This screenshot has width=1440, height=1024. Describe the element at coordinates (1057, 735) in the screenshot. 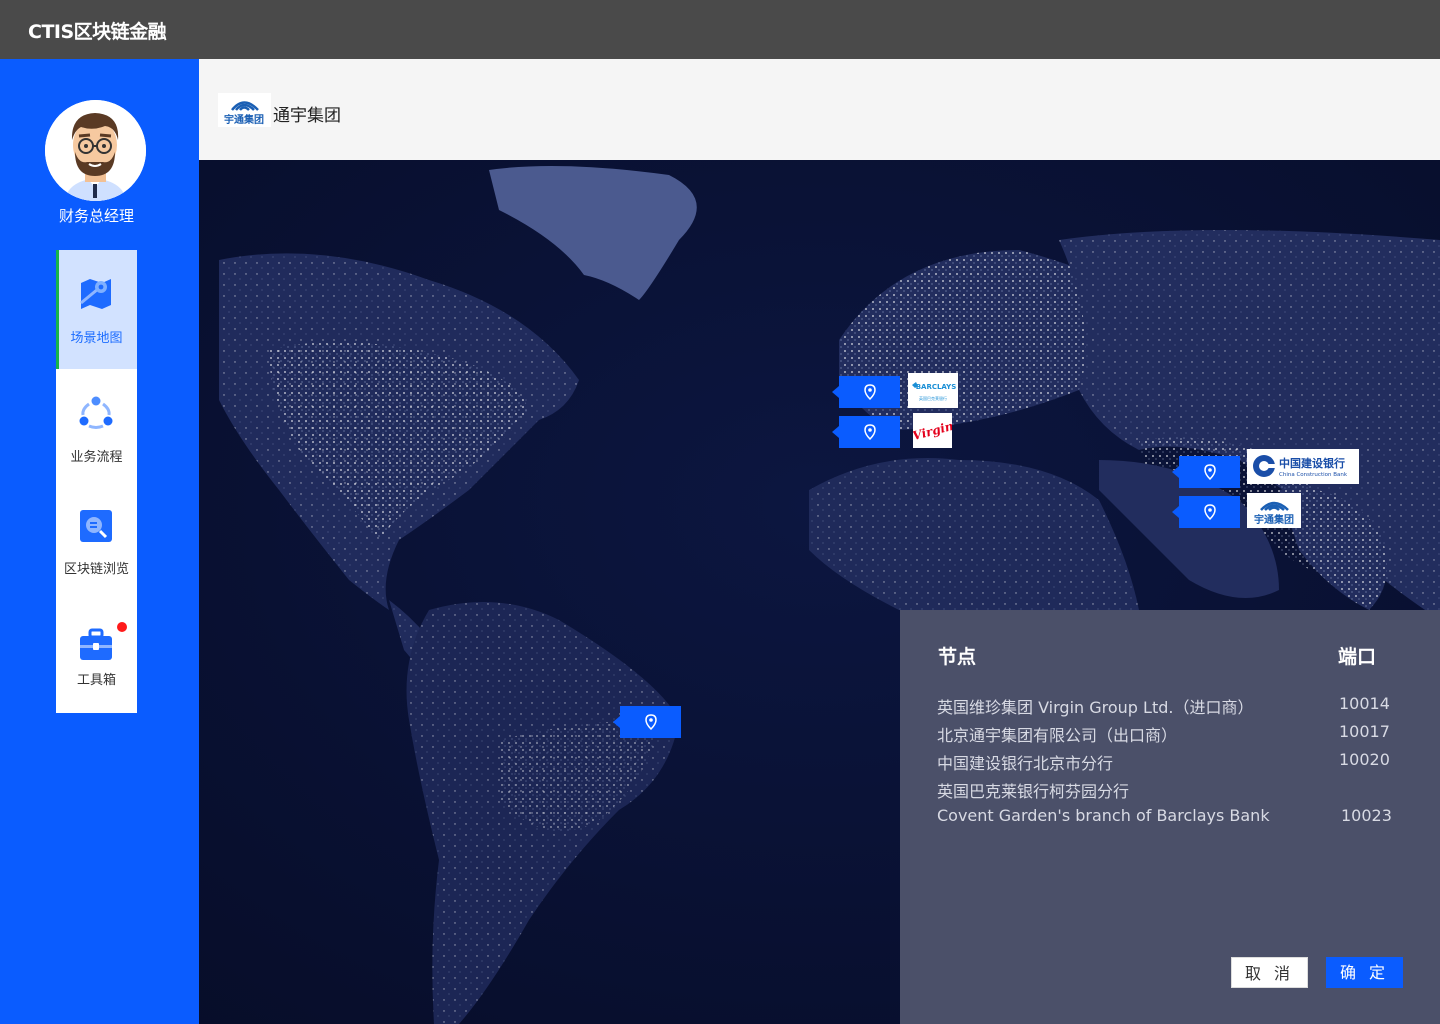

I see `node-name: 北京通宇集团有限公司（出口商）` at that location.